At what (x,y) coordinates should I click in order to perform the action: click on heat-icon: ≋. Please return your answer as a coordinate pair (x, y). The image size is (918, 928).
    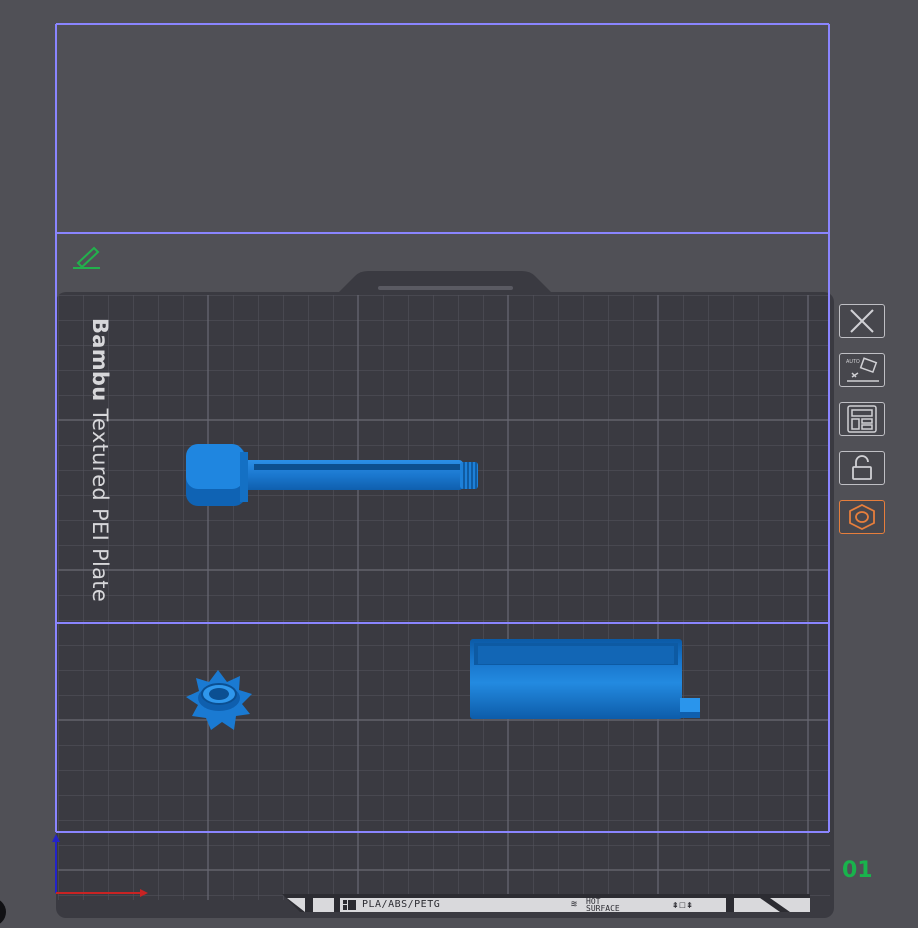
    Looking at the image, I should click on (574, 904).